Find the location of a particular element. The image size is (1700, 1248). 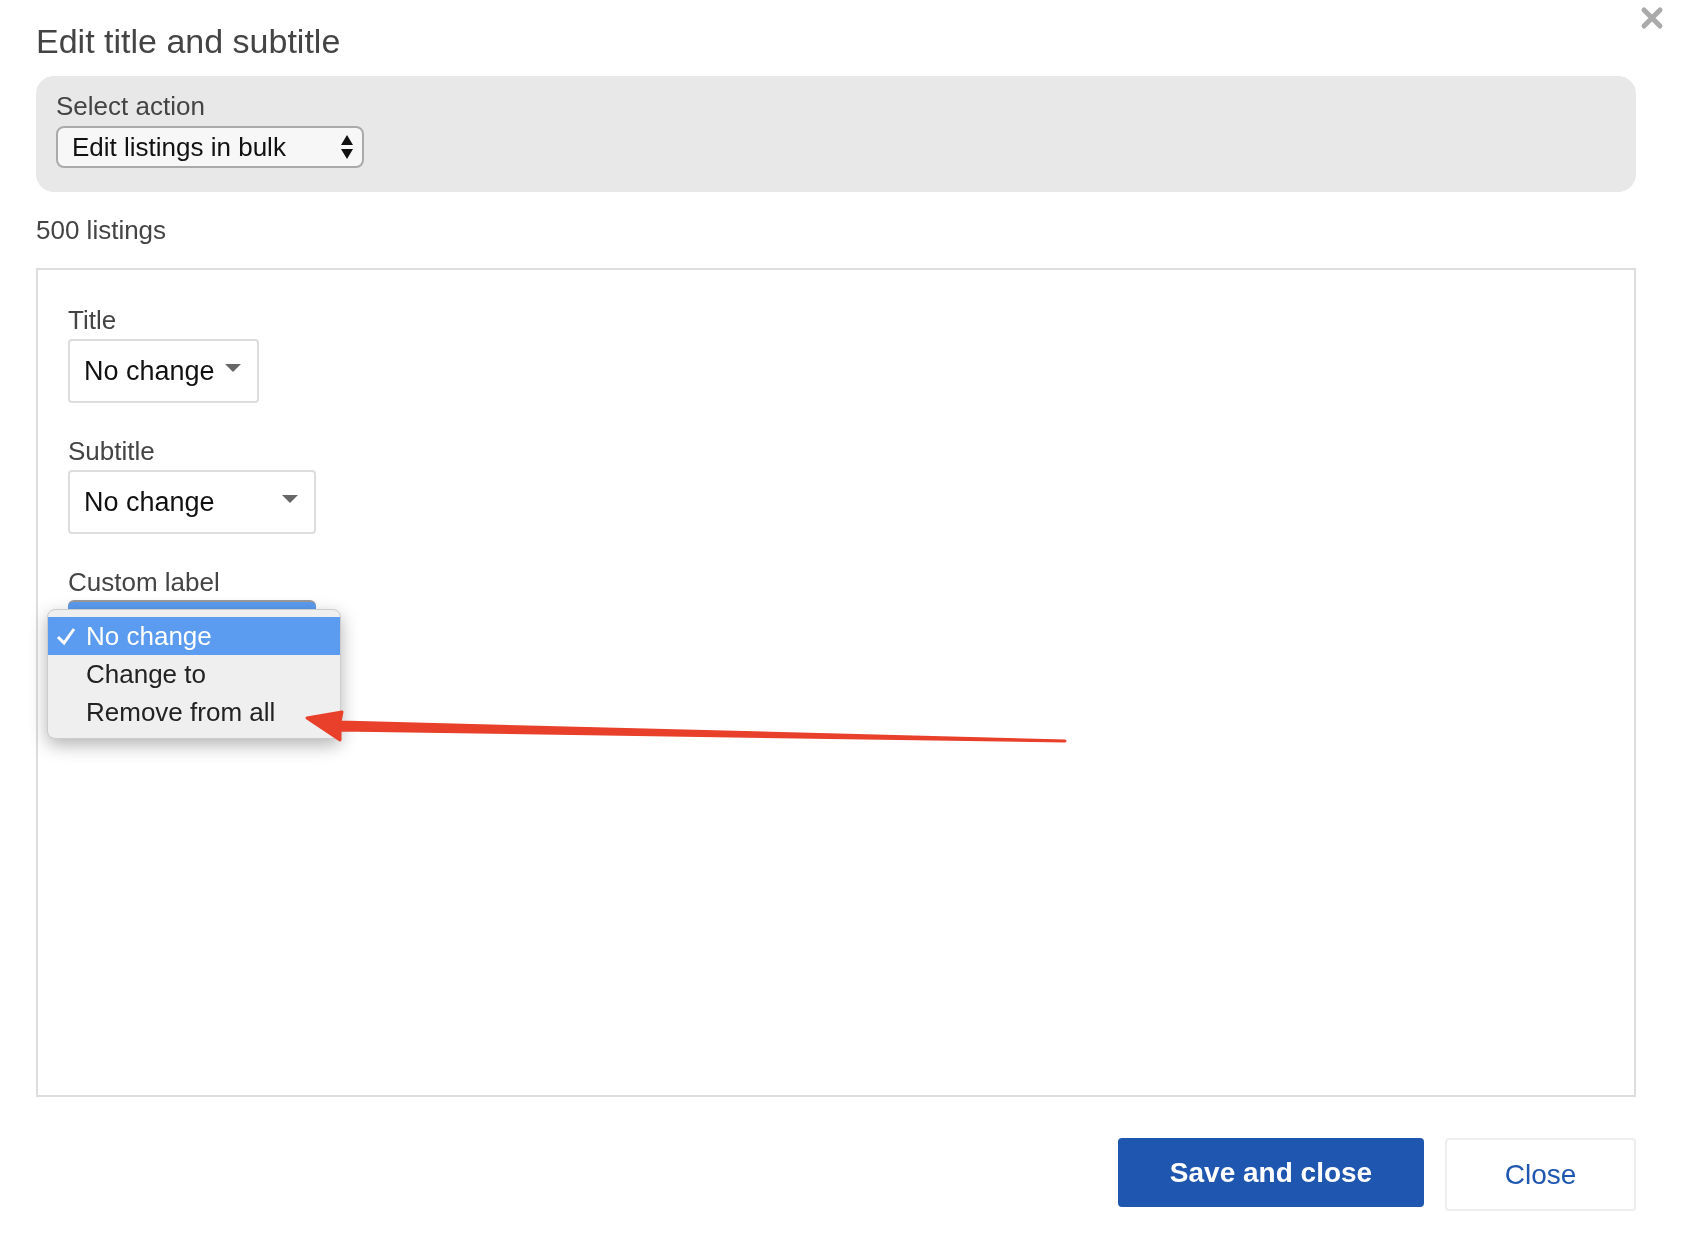

close-button: Close is located at coordinates (1540, 1174).